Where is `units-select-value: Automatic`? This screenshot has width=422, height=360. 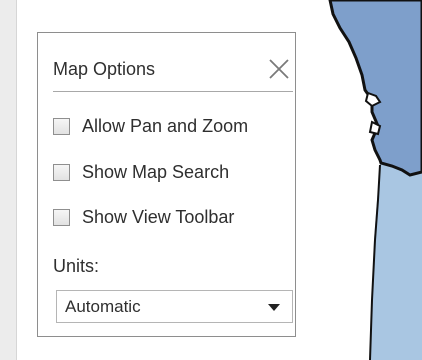
units-select-value: Automatic is located at coordinates (103, 306).